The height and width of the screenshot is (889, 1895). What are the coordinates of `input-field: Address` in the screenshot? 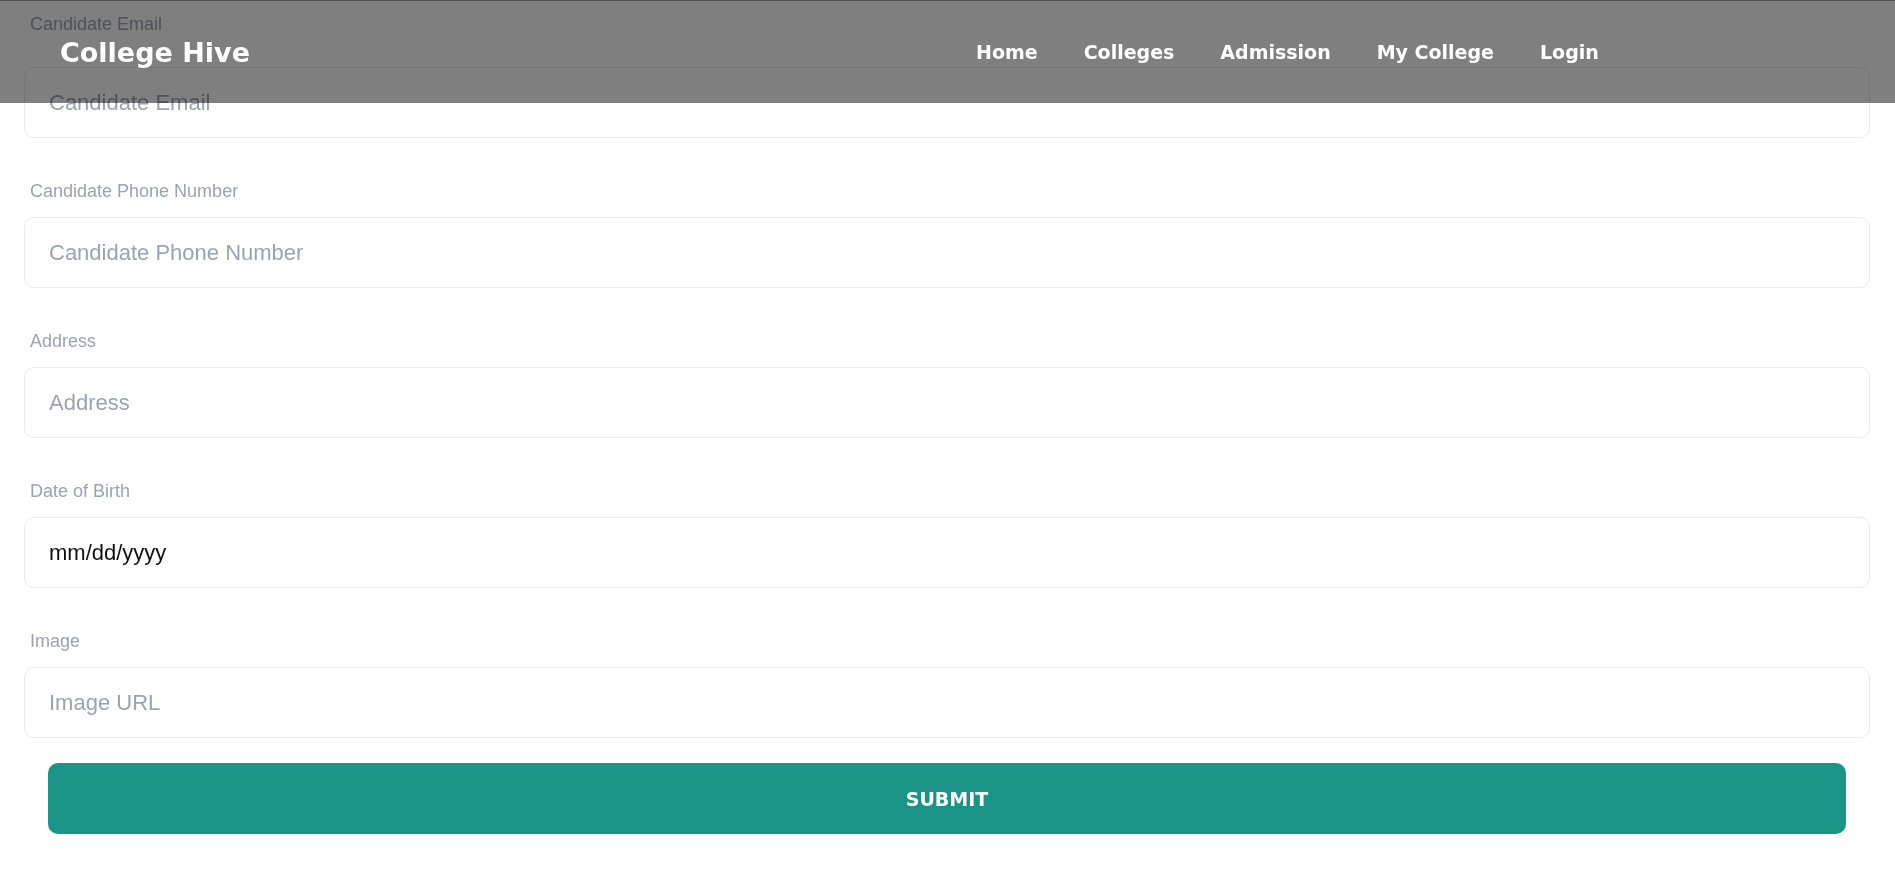 It's located at (947, 402).